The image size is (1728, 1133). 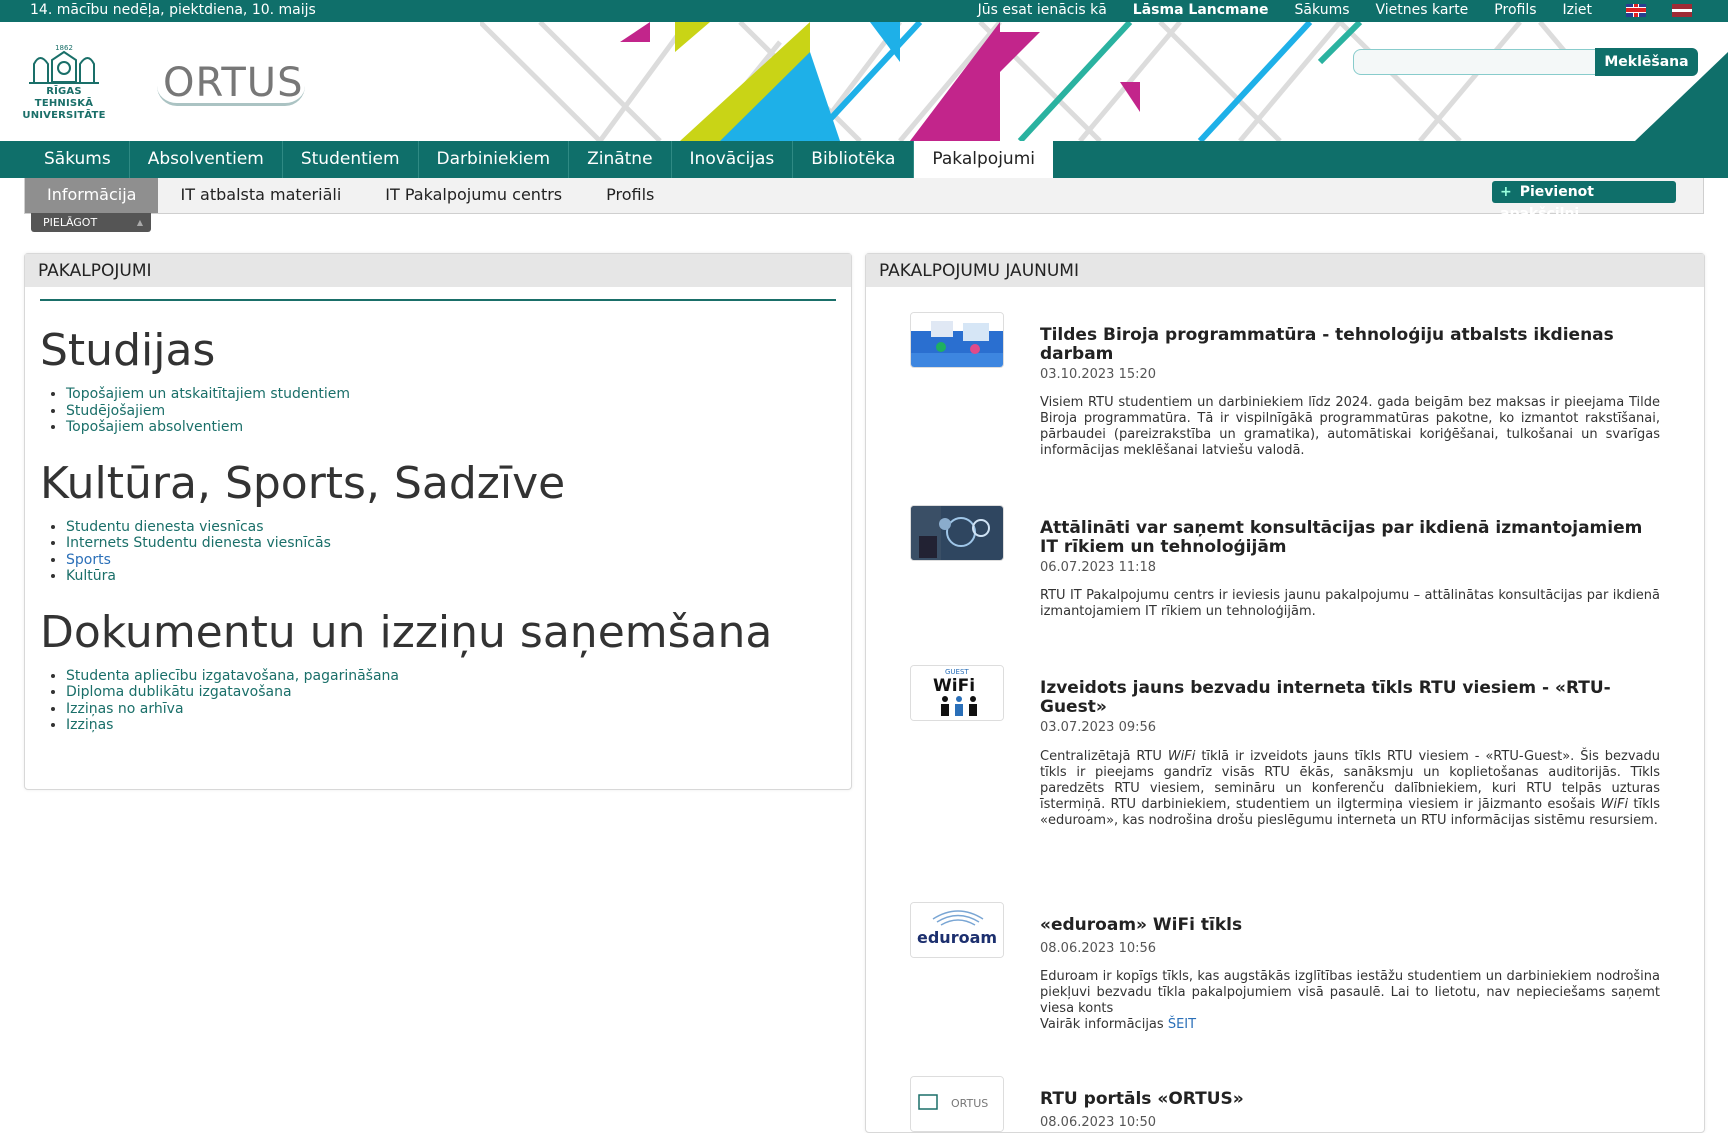 I want to click on link-toposajiem-absolventiem: Topošajiem absolventiem, so click(x=154, y=427).